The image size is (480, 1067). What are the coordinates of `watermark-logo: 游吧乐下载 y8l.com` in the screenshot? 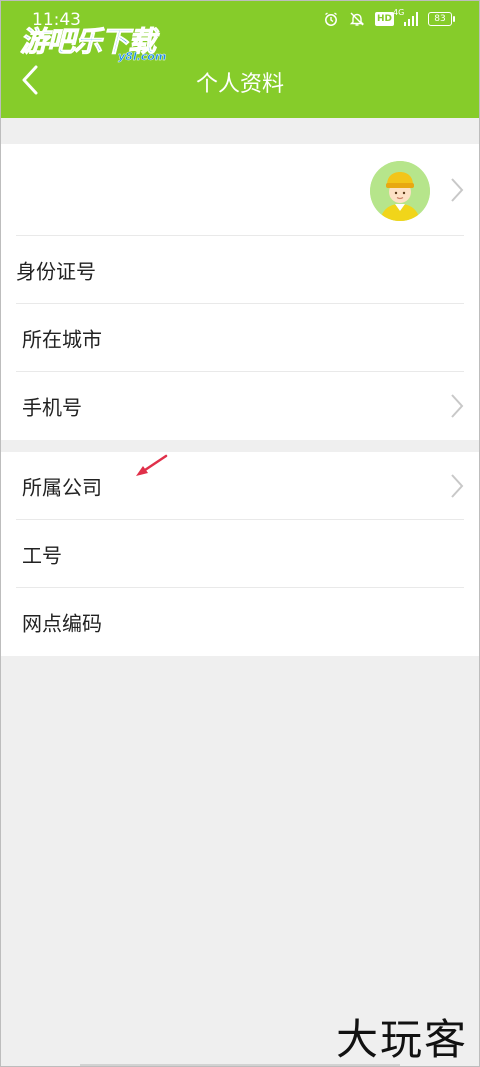 It's located at (92, 42).